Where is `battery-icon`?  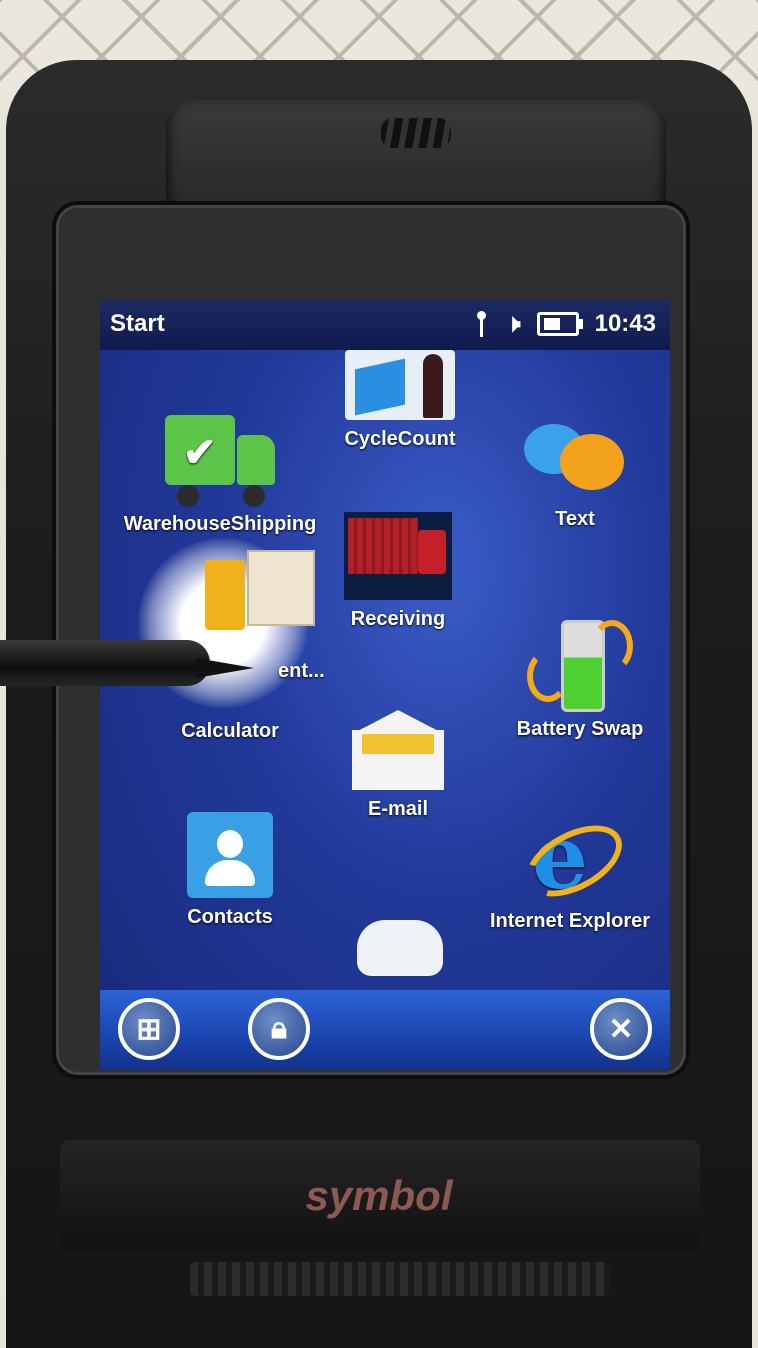 battery-icon is located at coordinates (559, 324).